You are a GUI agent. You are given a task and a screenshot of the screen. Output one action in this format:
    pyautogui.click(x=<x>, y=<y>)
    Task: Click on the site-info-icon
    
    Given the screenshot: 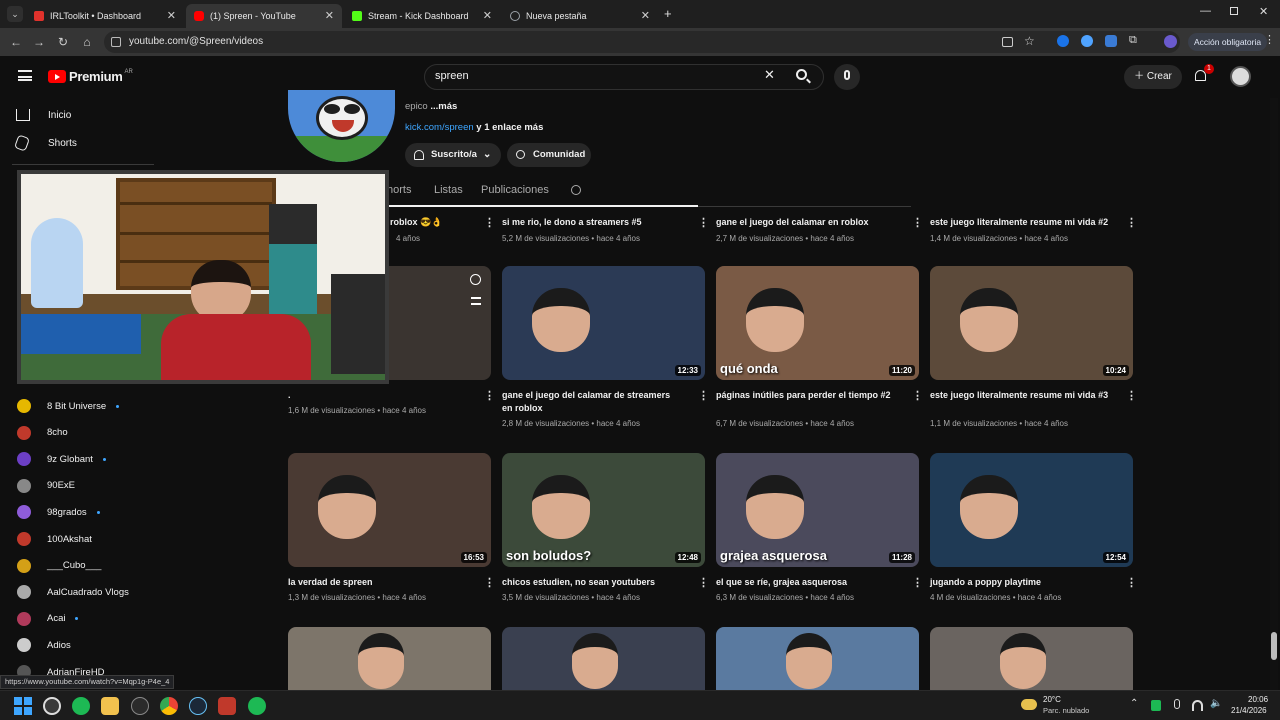 What is the action you would take?
    pyautogui.click(x=116, y=42)
    